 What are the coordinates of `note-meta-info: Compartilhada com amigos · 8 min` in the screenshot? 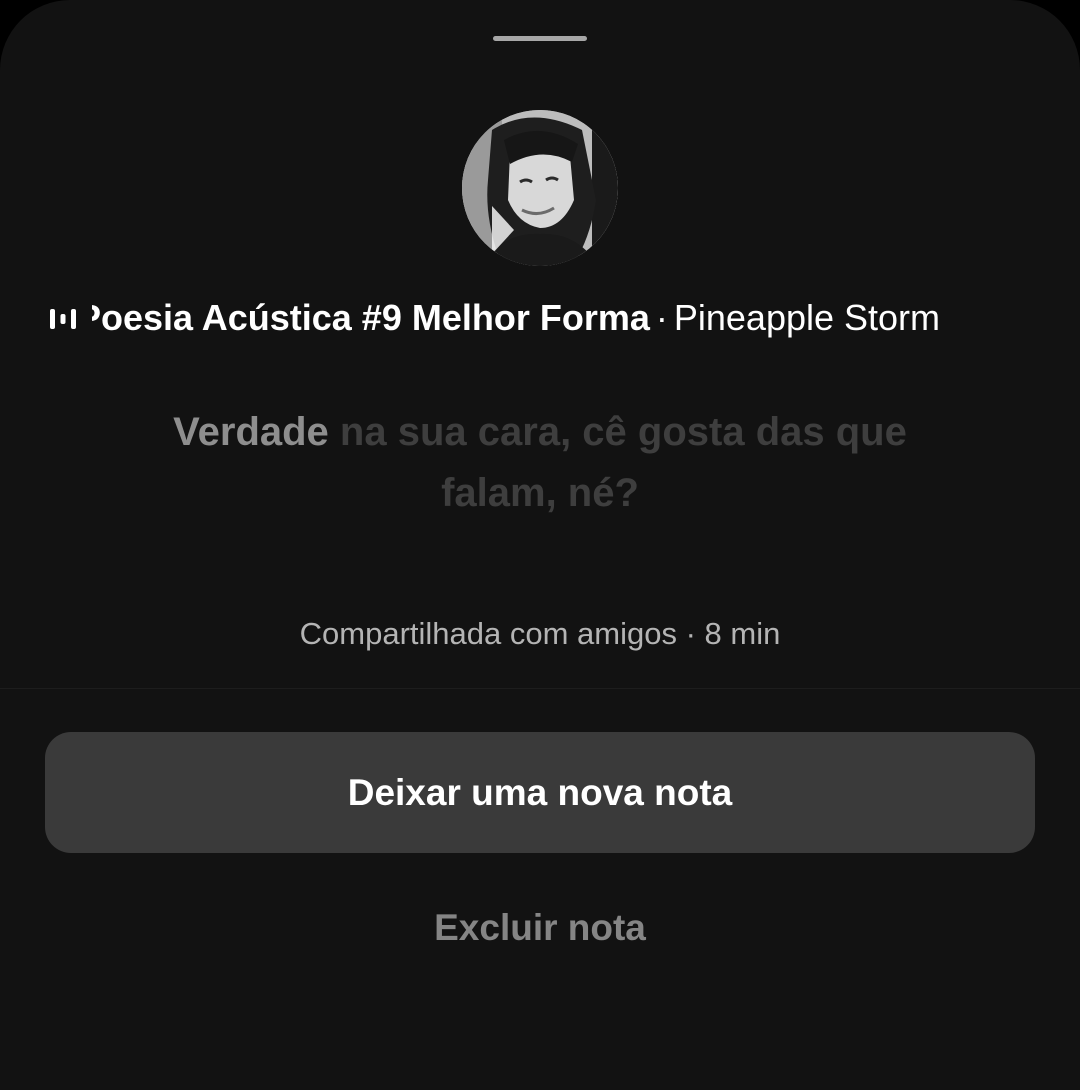 It's located at (540, 633).